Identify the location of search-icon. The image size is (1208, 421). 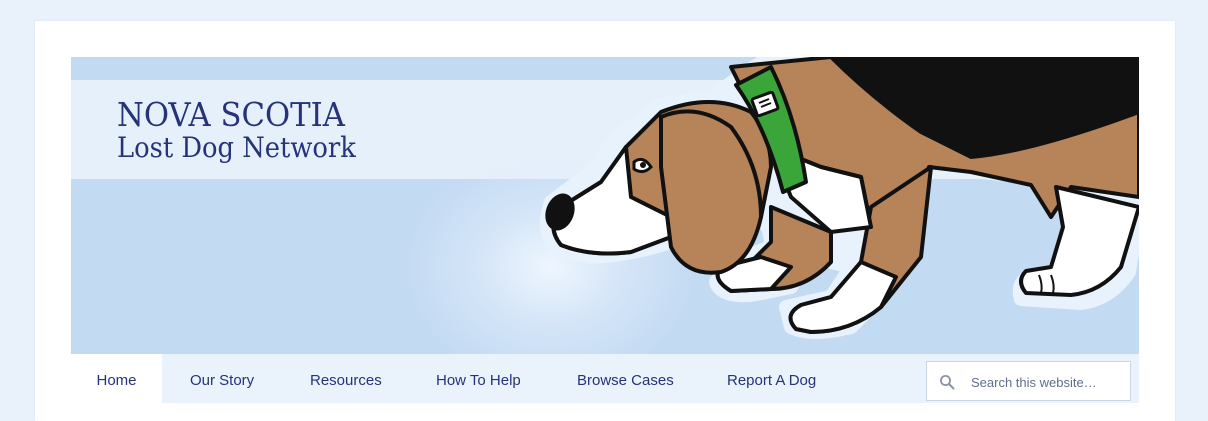
(947, 382).